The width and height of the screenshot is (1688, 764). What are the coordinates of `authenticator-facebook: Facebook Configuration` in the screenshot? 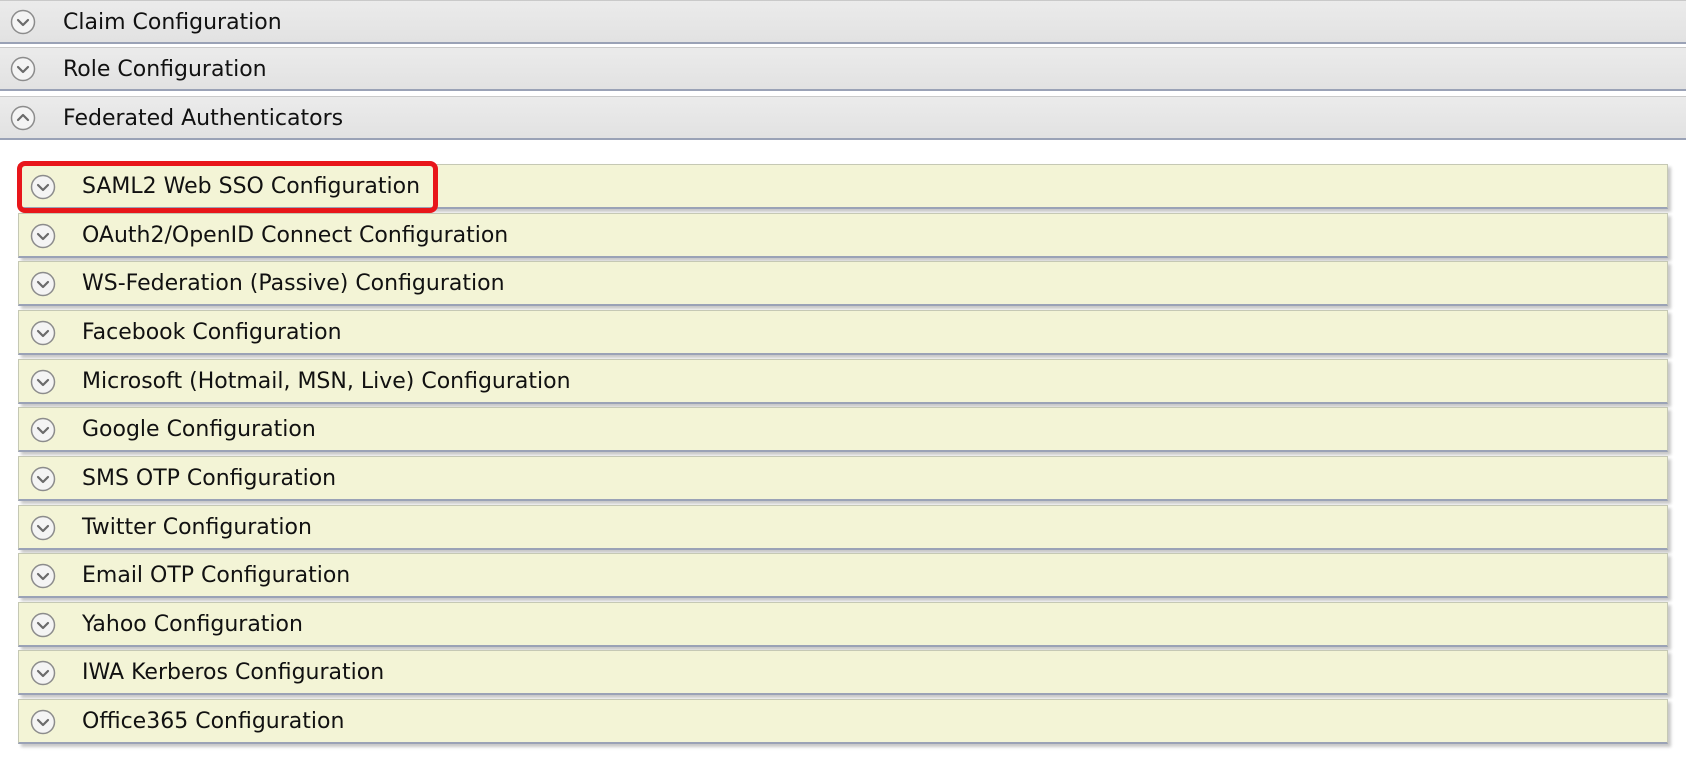 It's located at (843, 332).